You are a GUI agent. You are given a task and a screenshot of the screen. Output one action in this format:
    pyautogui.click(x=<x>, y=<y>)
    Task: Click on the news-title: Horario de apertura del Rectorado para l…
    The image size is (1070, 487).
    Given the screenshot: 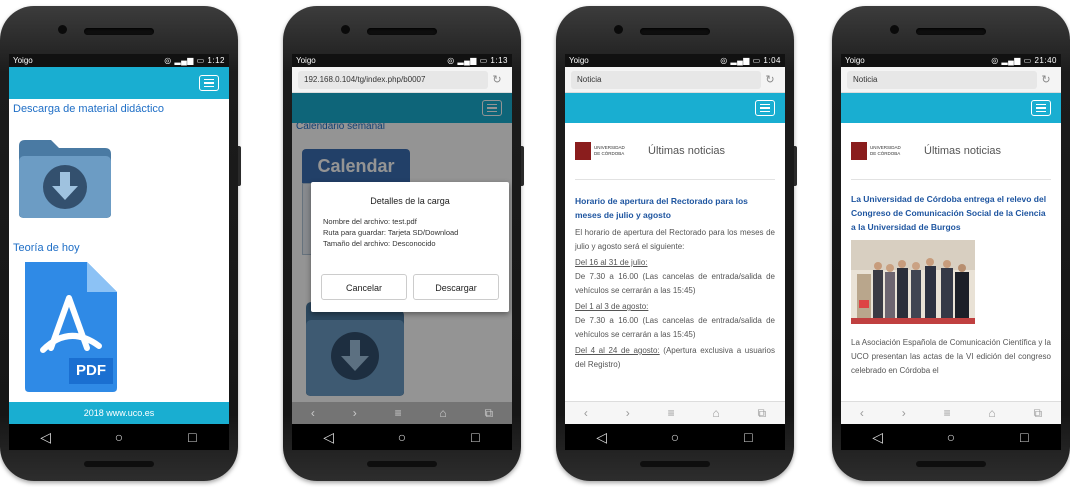 What is the action you would take?
    pyautogui.click(x=675, y=208)
    